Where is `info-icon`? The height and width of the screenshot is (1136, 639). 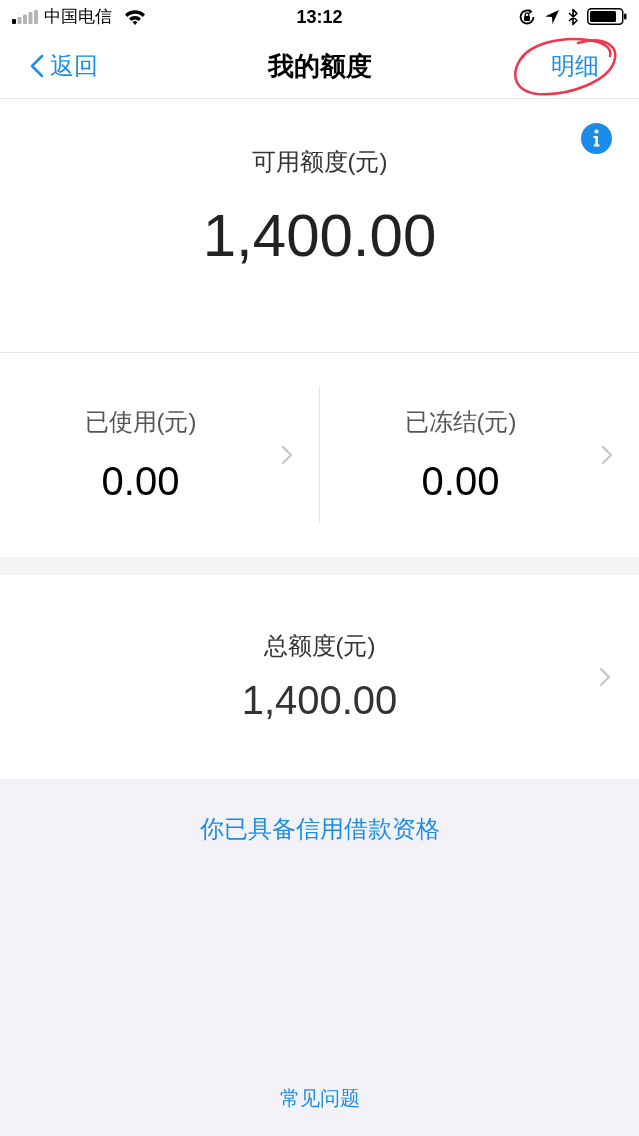 info-icon is located at coordinates (596, 138).